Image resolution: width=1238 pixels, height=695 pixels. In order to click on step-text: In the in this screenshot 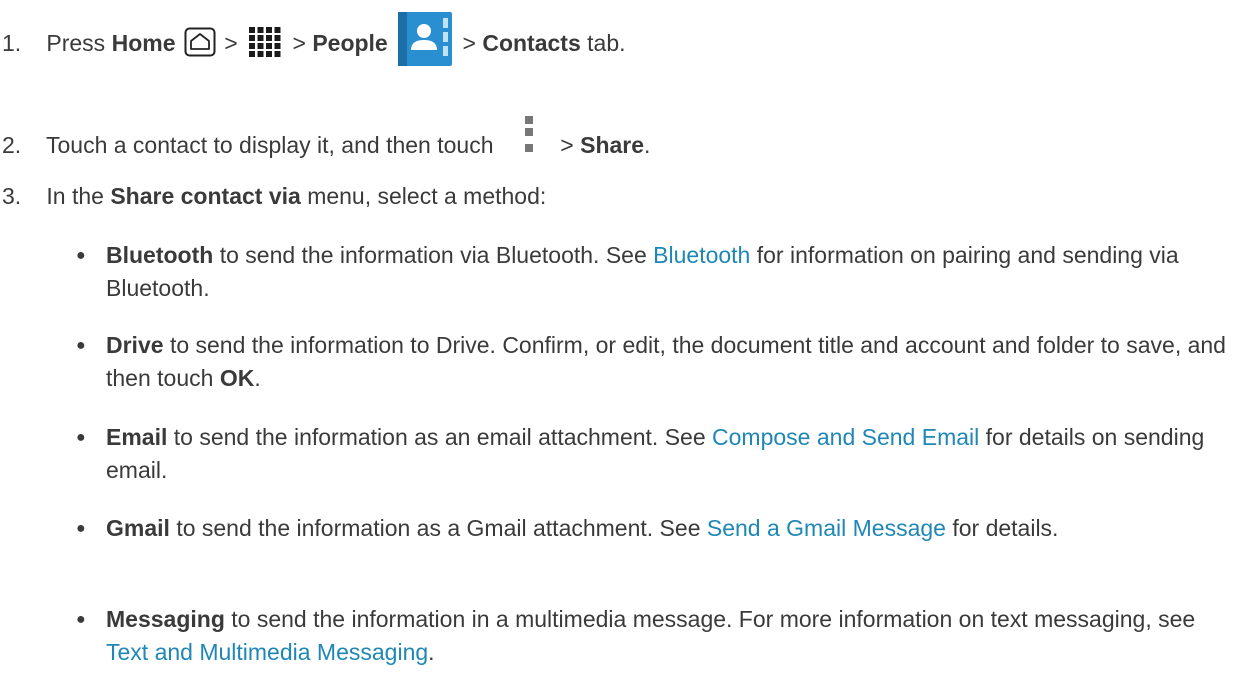, I will do `click(75, 196)`.